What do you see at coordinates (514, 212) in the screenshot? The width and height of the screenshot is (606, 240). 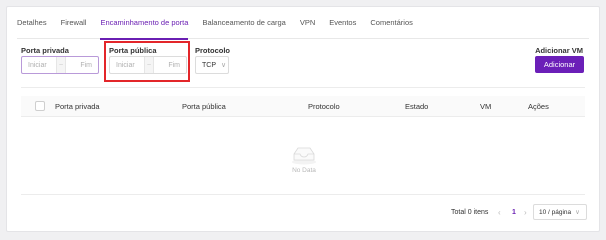 I see `pagination-current-page: 1` at bounding box center [514, 212].